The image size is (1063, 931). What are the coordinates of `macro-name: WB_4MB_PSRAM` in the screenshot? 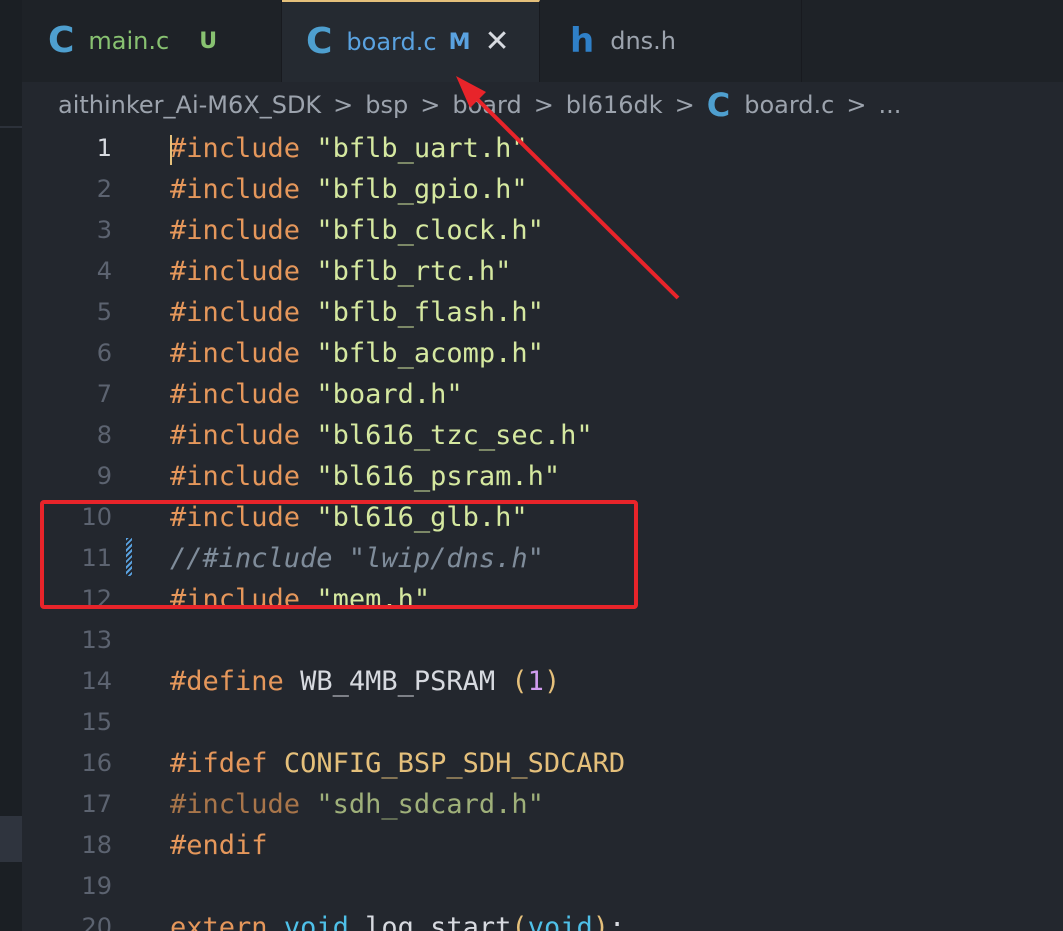 It's located at (398, 681).